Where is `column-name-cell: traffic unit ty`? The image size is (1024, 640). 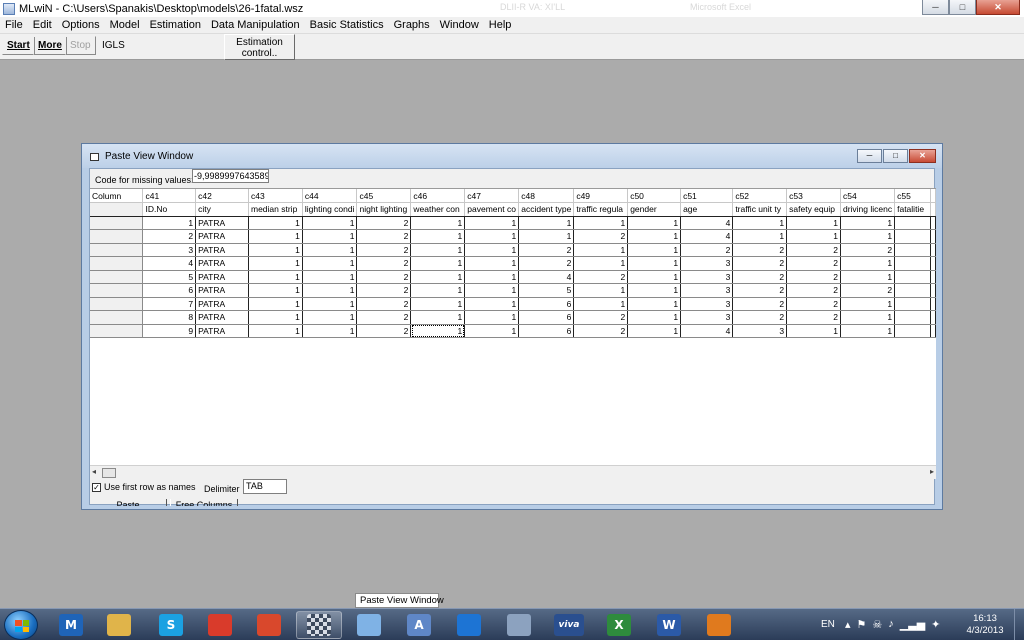 column-name-cell: traffic unit ty is located at coordinates (760, 209).